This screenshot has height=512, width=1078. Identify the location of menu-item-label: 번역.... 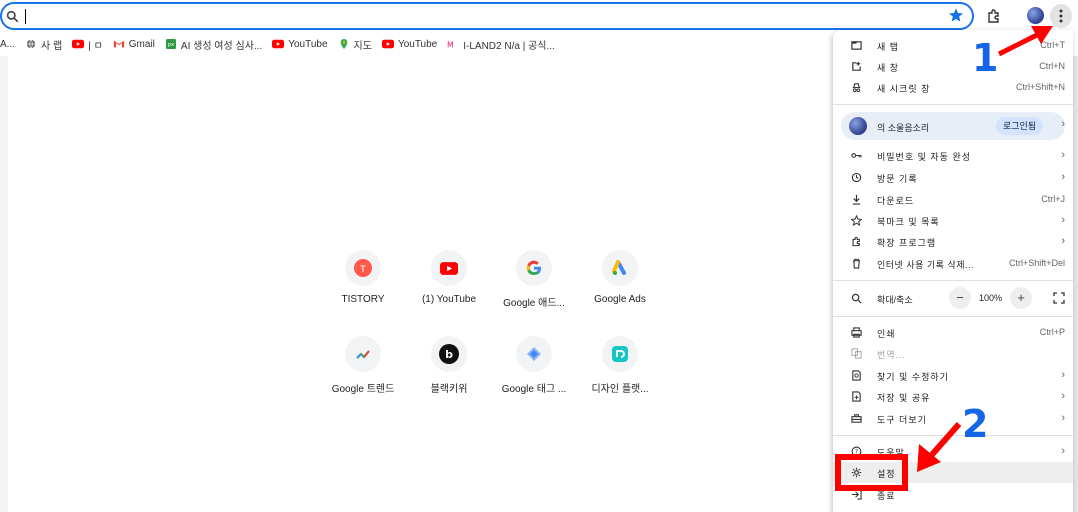
(892, 355).